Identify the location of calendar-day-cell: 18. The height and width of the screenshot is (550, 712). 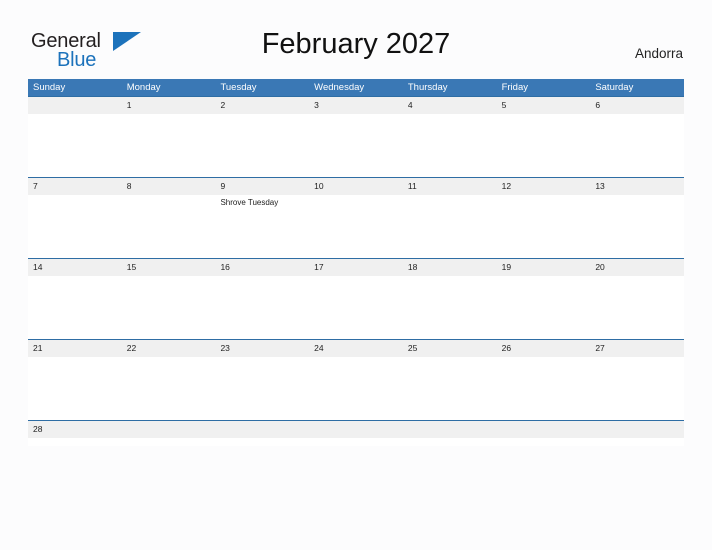
(449, 299).